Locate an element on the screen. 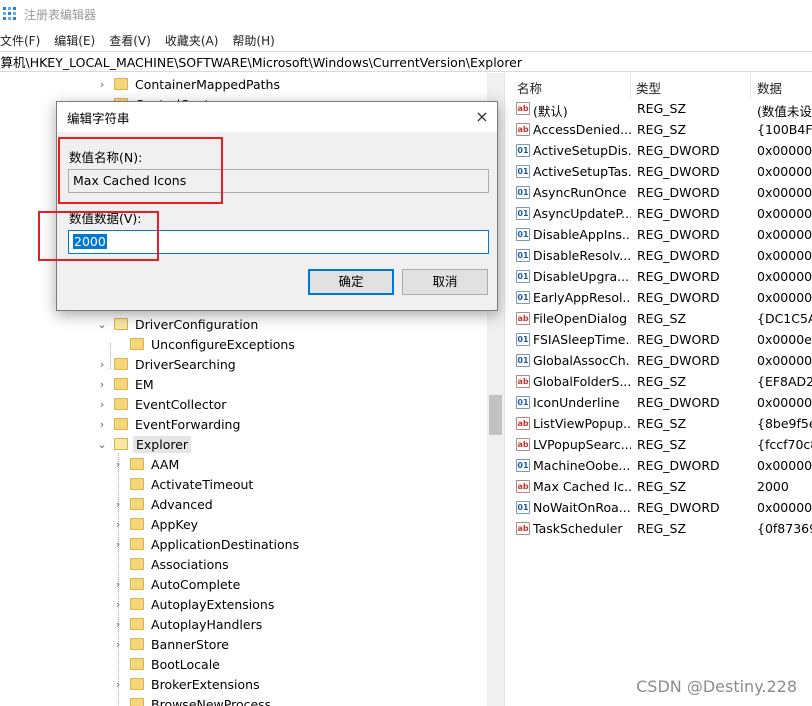 This screenshot has width=812, height=706. list-row: 01ActiveSetupTas... REG_DWORD 0x00000000 is located at coordinates (662, 171).